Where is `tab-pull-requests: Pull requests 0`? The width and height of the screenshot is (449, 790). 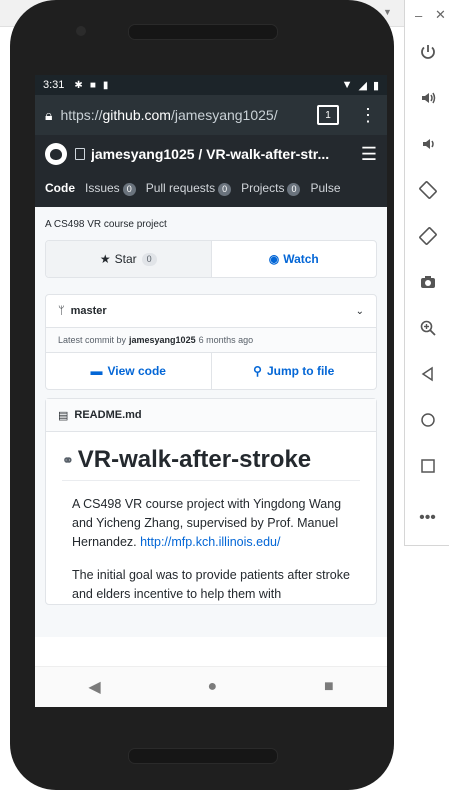
tab-pull-requests: Pull requests 0 is located at coordinates (189, 188).